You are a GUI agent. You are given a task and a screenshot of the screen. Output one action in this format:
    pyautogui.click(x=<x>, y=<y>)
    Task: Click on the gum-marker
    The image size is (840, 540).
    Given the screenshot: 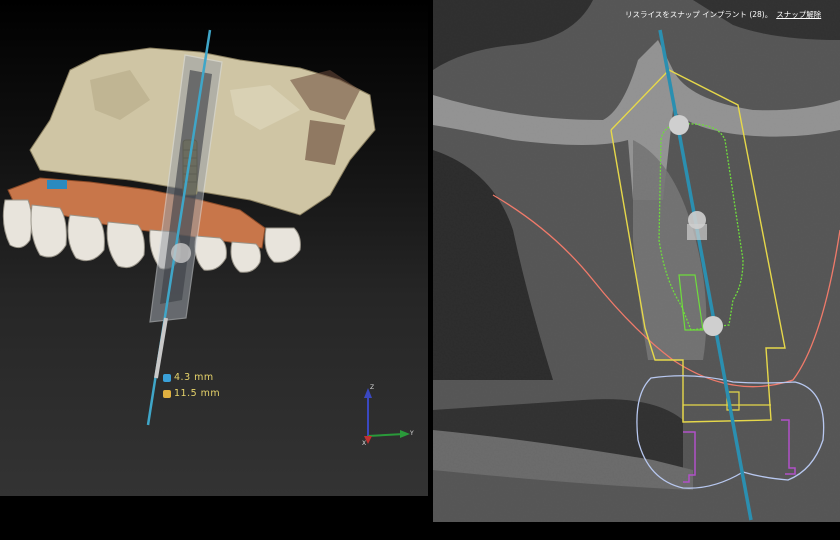 What is the action you would take?
    pyautogui.click(x=57, y=184)
    